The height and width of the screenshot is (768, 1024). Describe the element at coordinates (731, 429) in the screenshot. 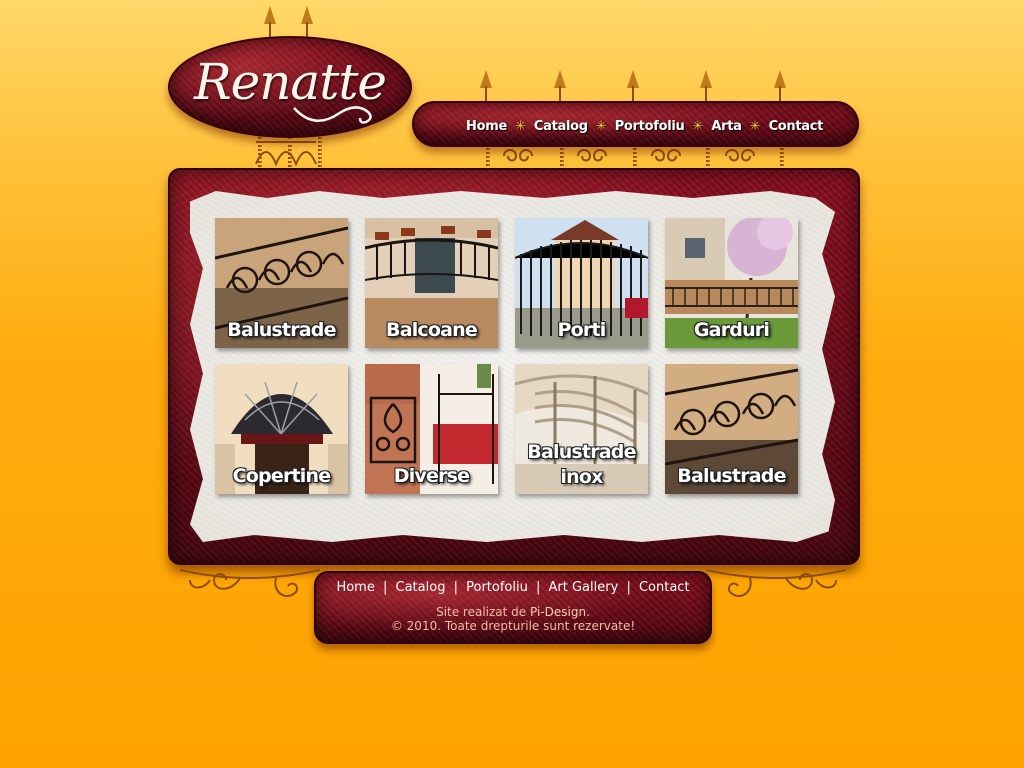

I see `tile-balustrade-2: Balustrade` at that location.